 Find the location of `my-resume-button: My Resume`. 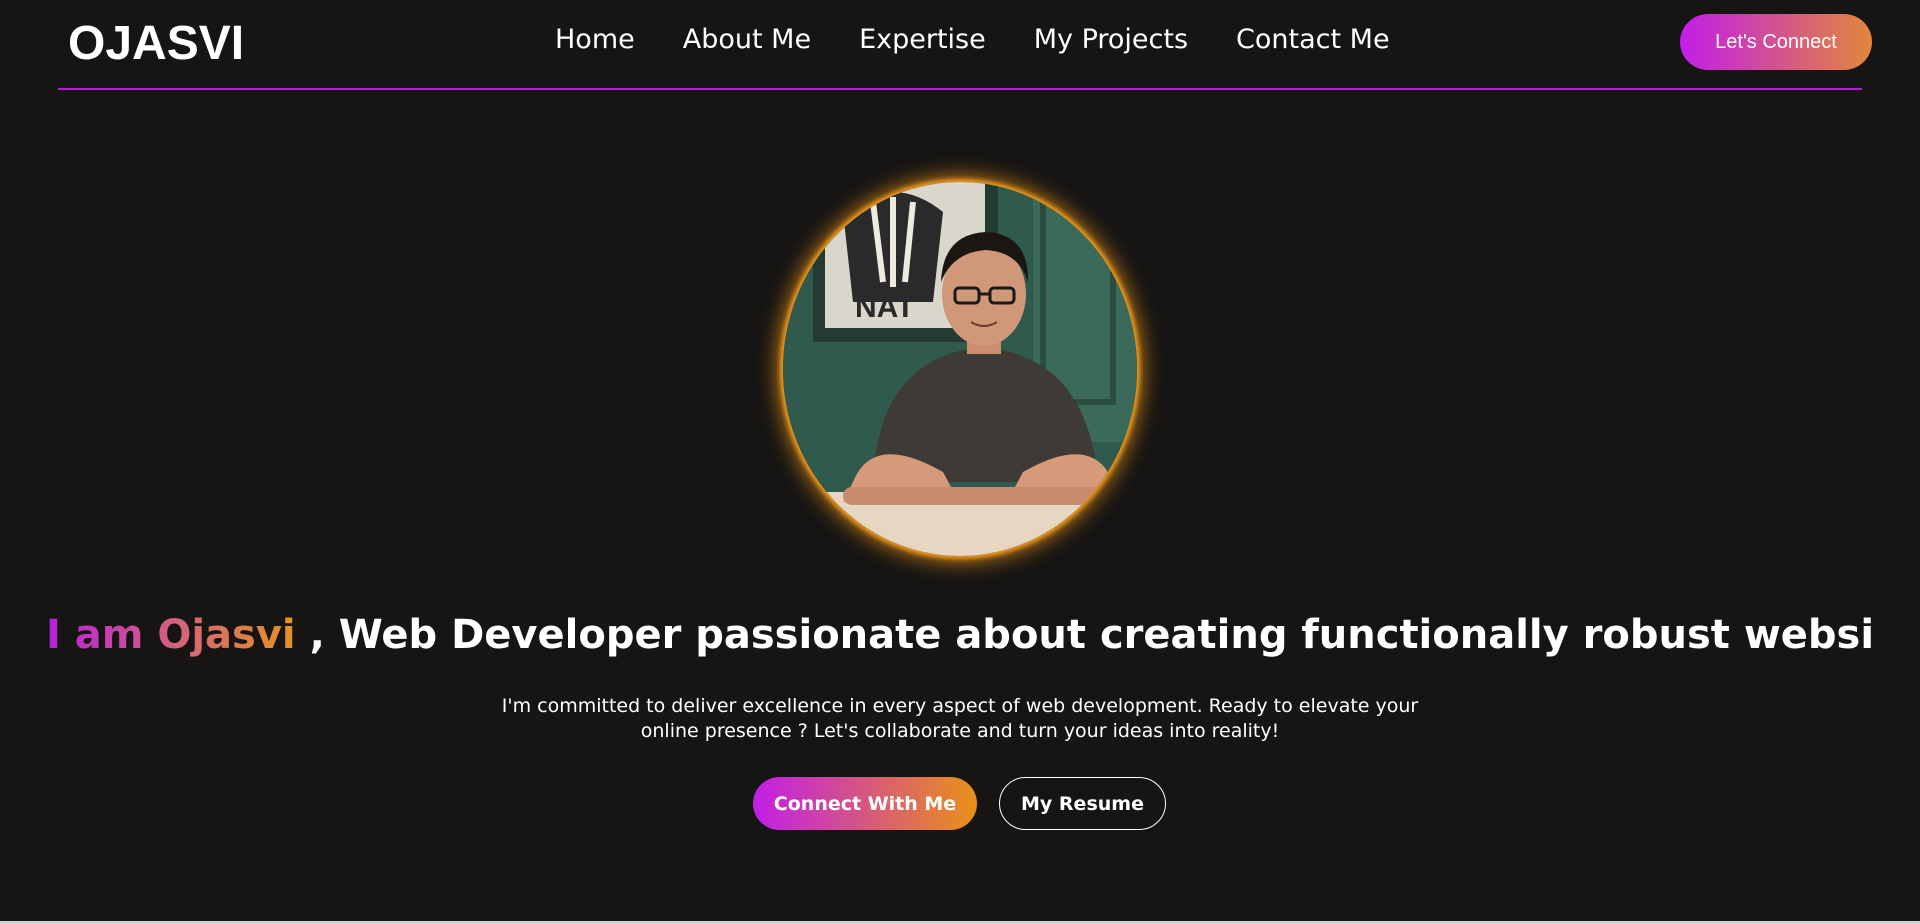

my-resume-button: My Resume is located at coordinates (1082, 803).